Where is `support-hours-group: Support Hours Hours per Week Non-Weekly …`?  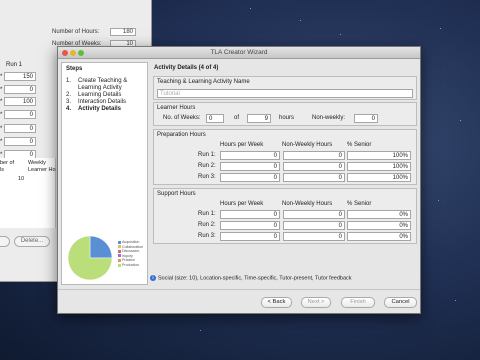 support-hours-group: Support Hours Hours per Week Non-Weekly … is located at coordinates (285, 216).